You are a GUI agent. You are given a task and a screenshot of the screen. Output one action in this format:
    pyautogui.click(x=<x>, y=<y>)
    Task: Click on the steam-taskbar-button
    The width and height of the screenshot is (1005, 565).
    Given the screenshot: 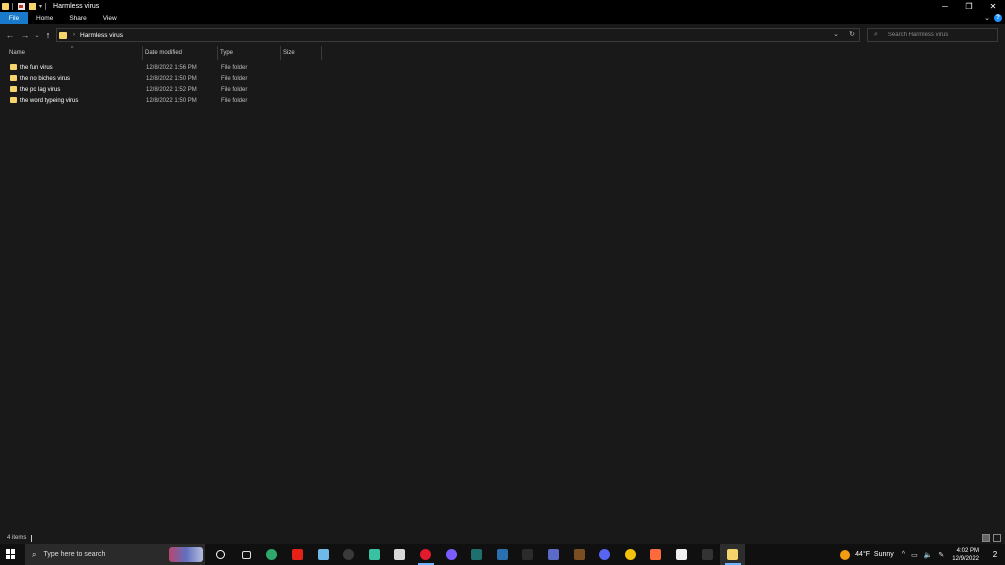 What is the action you would take?
    pyautogui.click(x=503, y=554)
    